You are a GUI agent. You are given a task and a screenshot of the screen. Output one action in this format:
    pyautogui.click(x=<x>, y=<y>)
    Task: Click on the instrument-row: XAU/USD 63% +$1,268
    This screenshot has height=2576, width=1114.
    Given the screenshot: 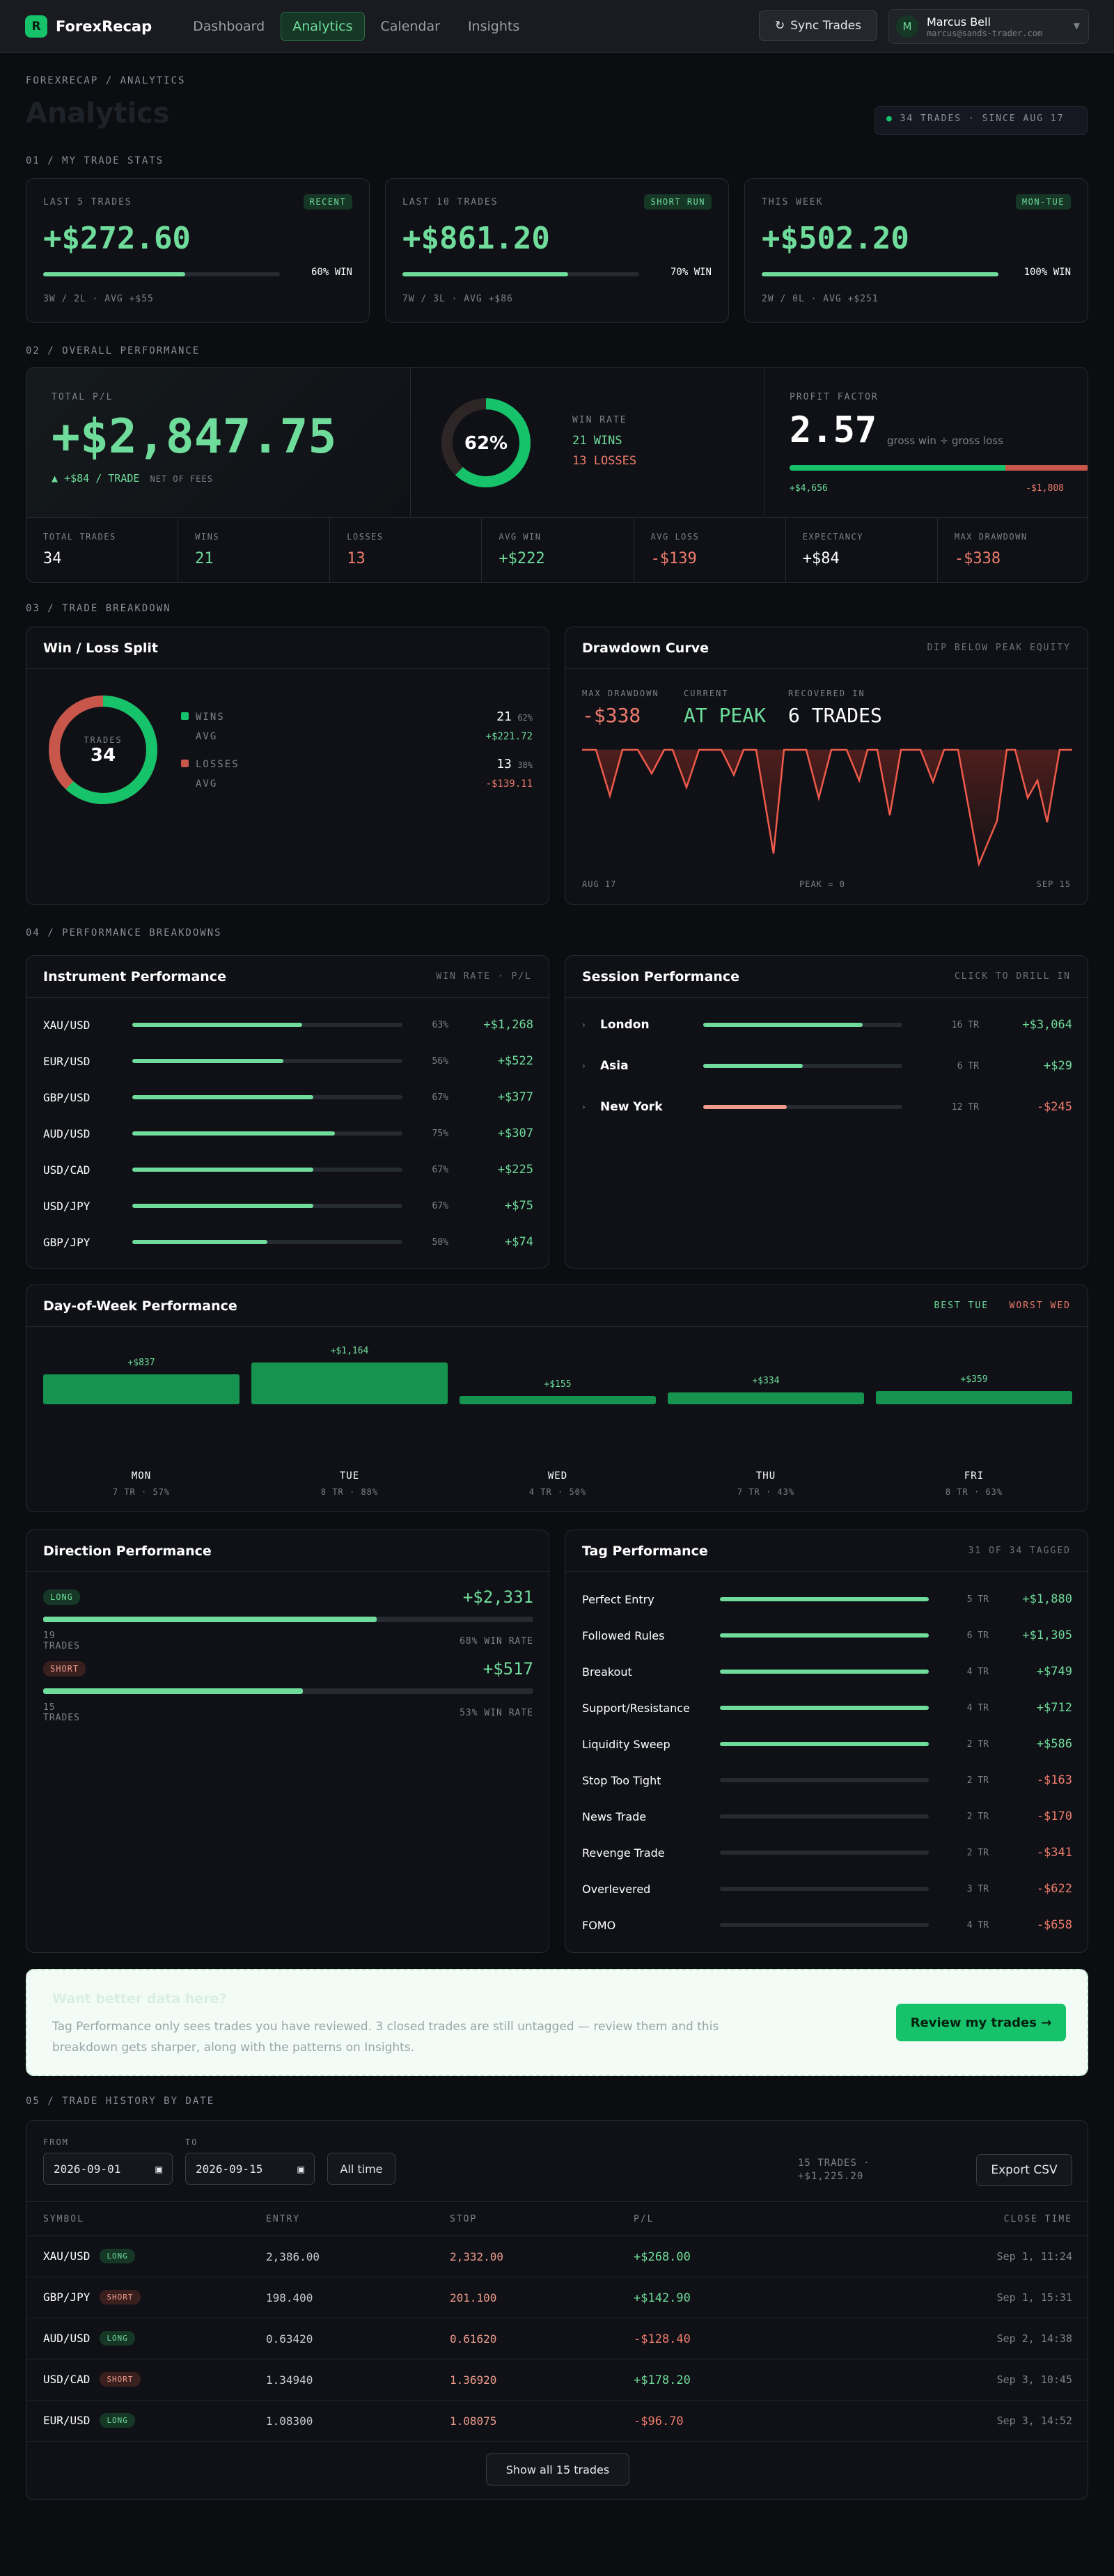 What is the action you would take?
    pyautogui.click(x=288, y=1024)
    